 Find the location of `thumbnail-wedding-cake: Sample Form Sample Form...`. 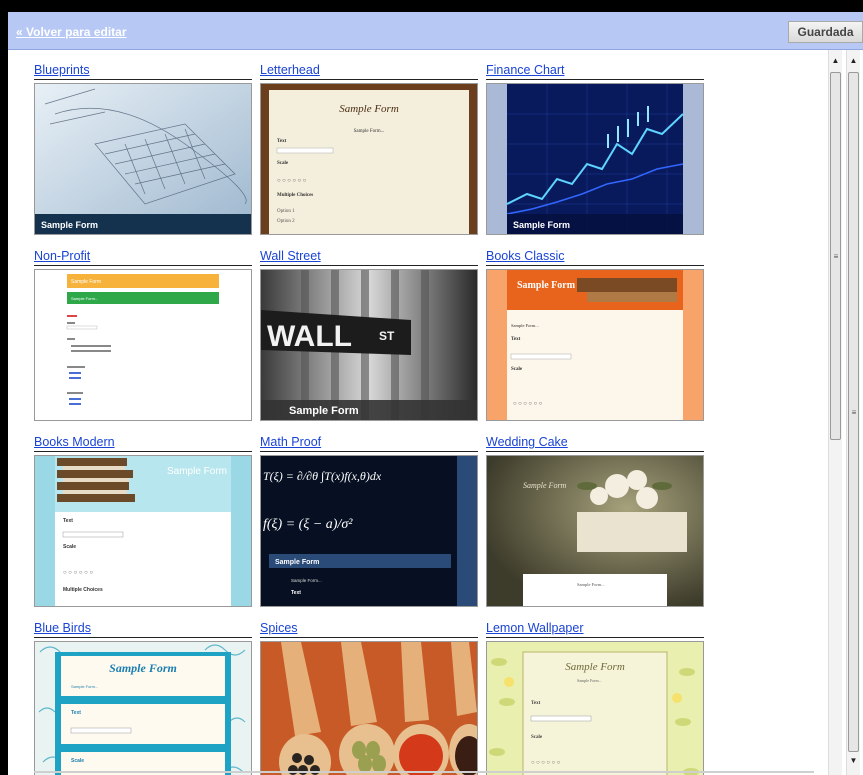

thumbnail-wedding-cake: Sample Form Sample Form... is located at coordinates (595, 531).